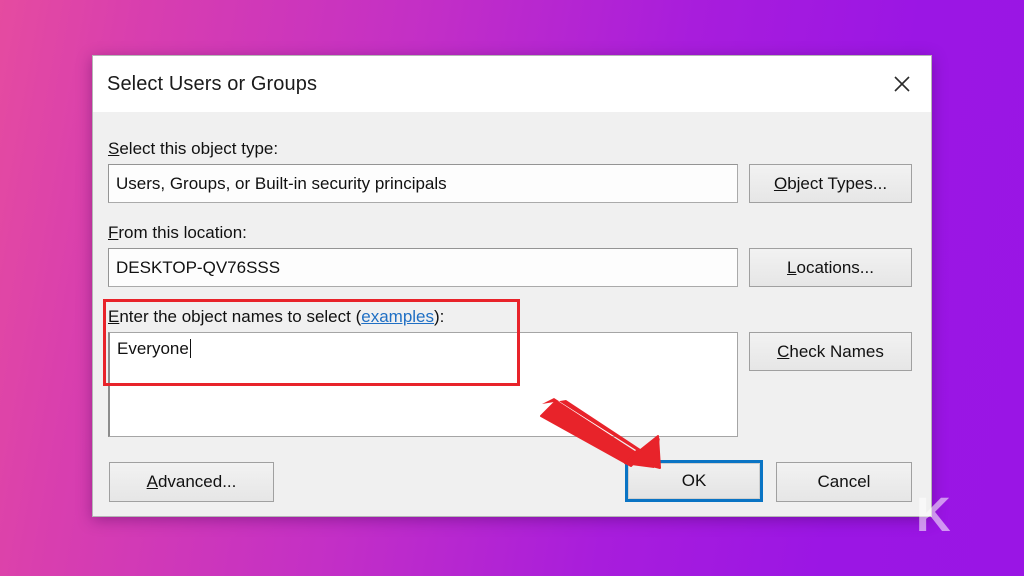 The width and height of the screenshot is (1024, 576). Describe the element at coordinates (193, 148) in the screenshot. I see `object-type-label: Select this object type:` at that location.